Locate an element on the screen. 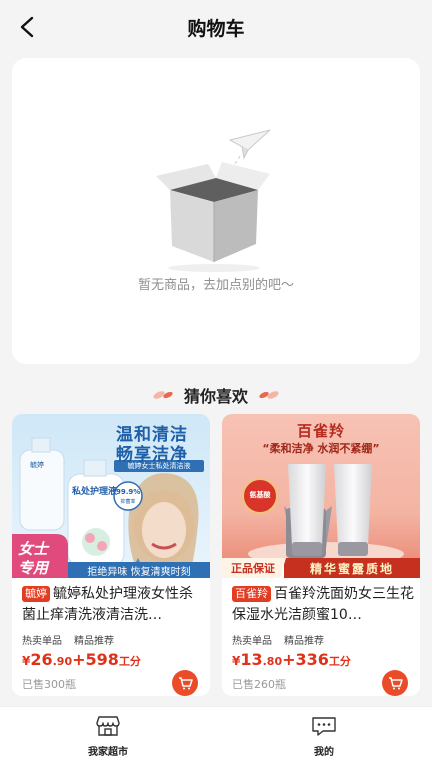  price-points: +598 is located at coordinates (95, 659).